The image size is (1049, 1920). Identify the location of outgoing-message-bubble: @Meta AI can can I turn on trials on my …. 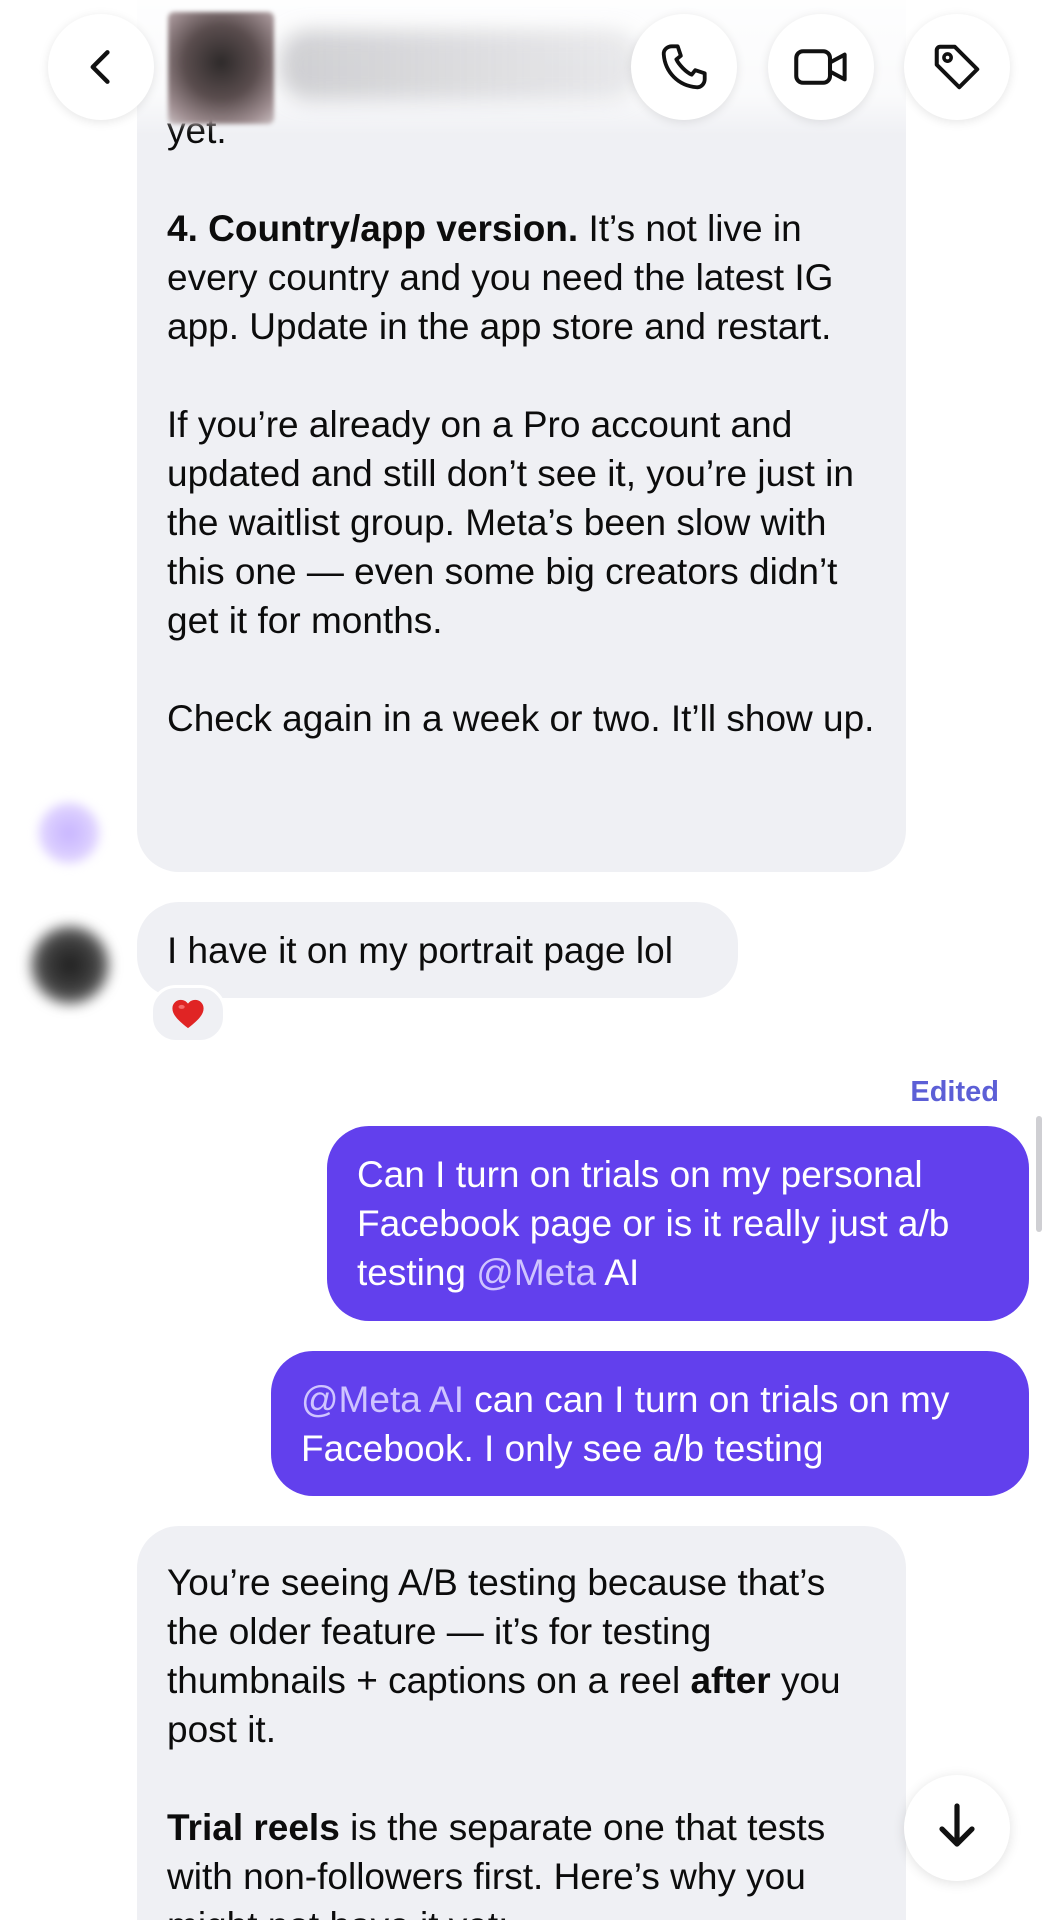
(650, 1423).